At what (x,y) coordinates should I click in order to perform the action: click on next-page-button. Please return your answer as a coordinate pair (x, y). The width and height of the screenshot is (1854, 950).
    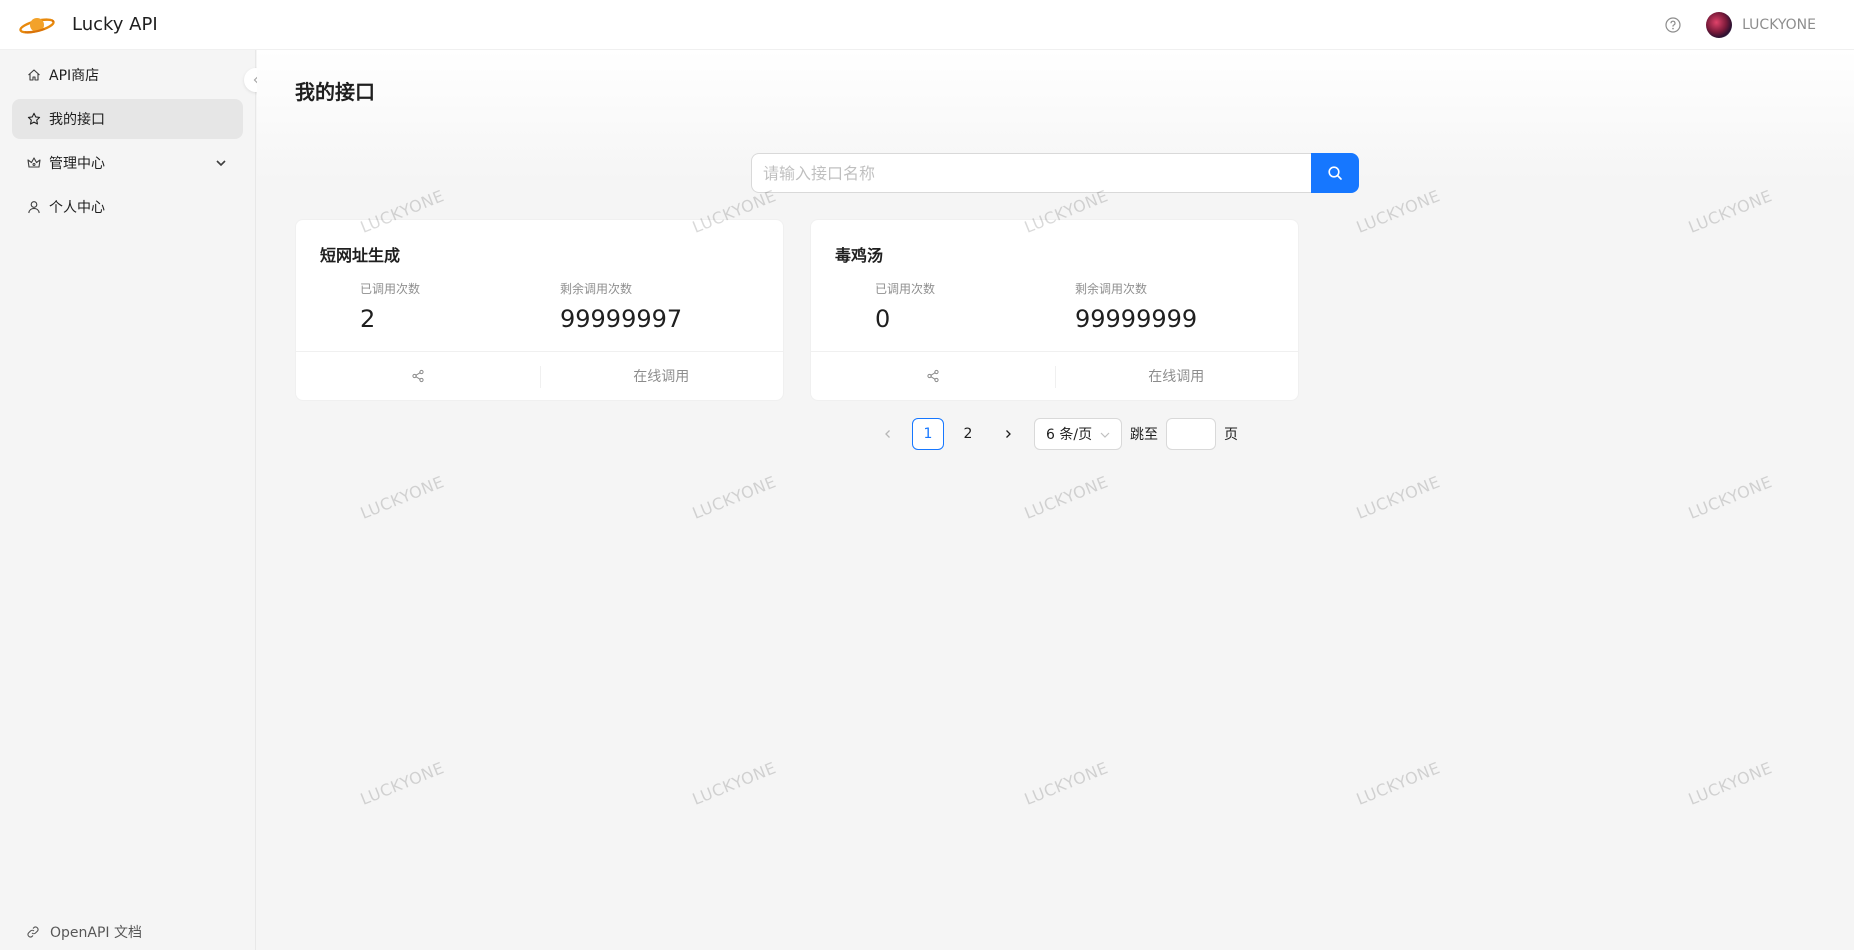
    Looking at the image, I should click on (1008, 434).